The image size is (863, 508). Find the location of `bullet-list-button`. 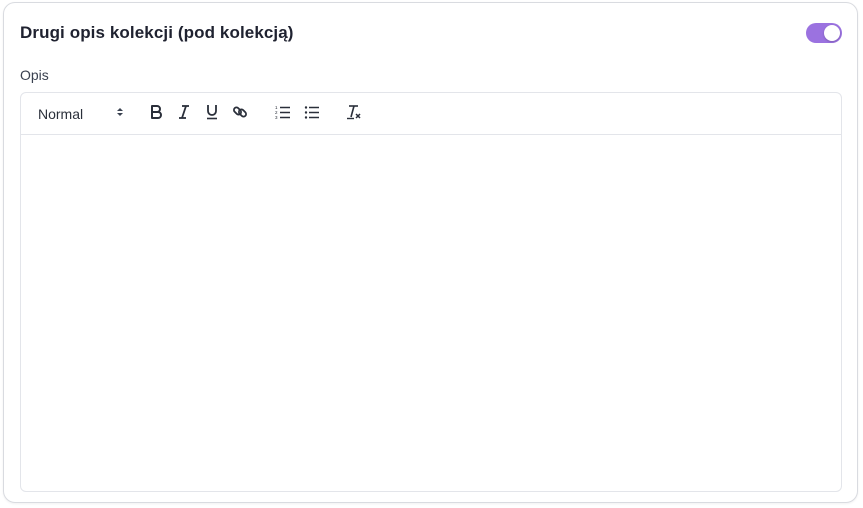

bullet-list-button is located at coordinates (312, 114).